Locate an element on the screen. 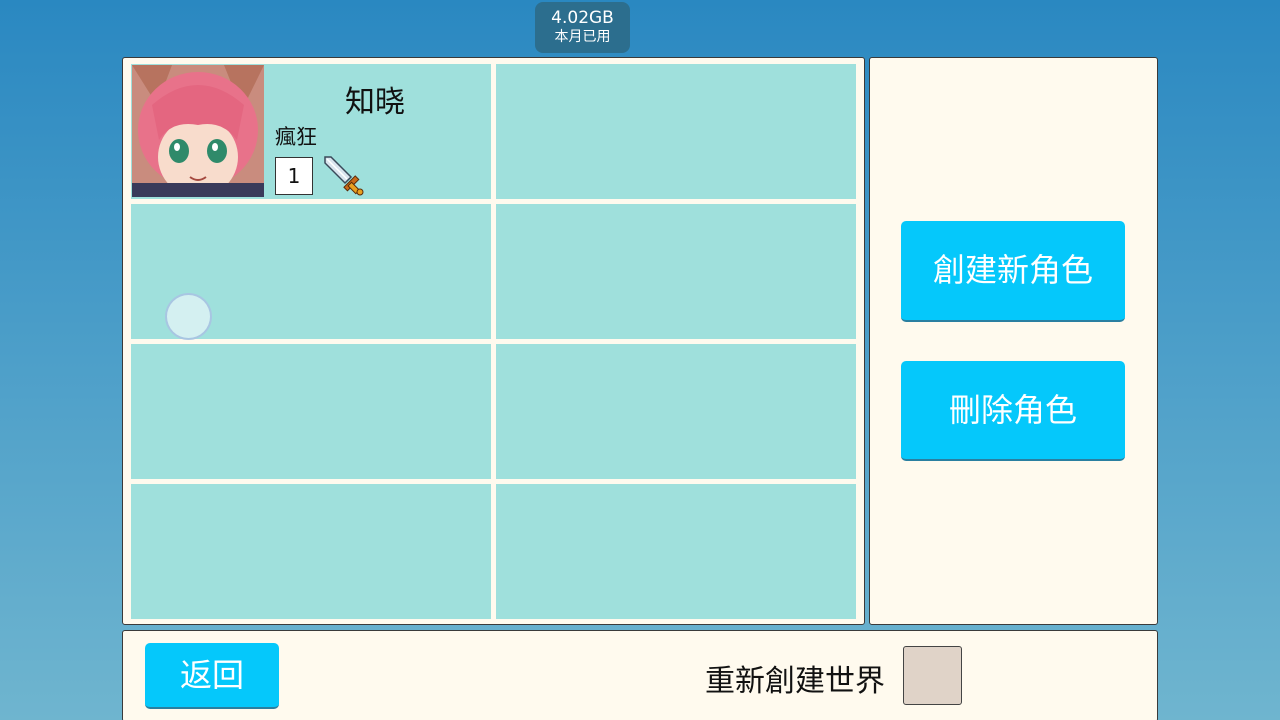 The height and width of the screenshot is (720, 1280). character-slot-1: 知晓 瘋狂 1 is located at coordinates (311, 131).